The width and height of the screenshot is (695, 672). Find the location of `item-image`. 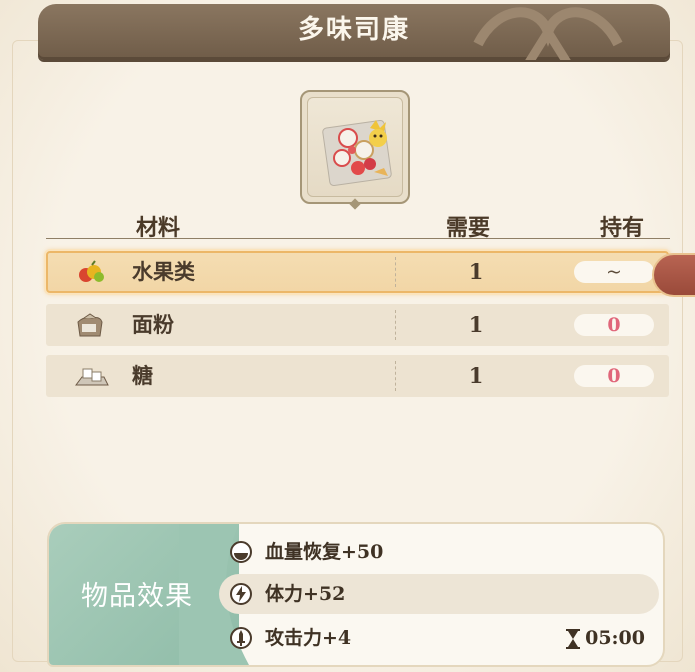

item-image is located at coordinates (355, 147).